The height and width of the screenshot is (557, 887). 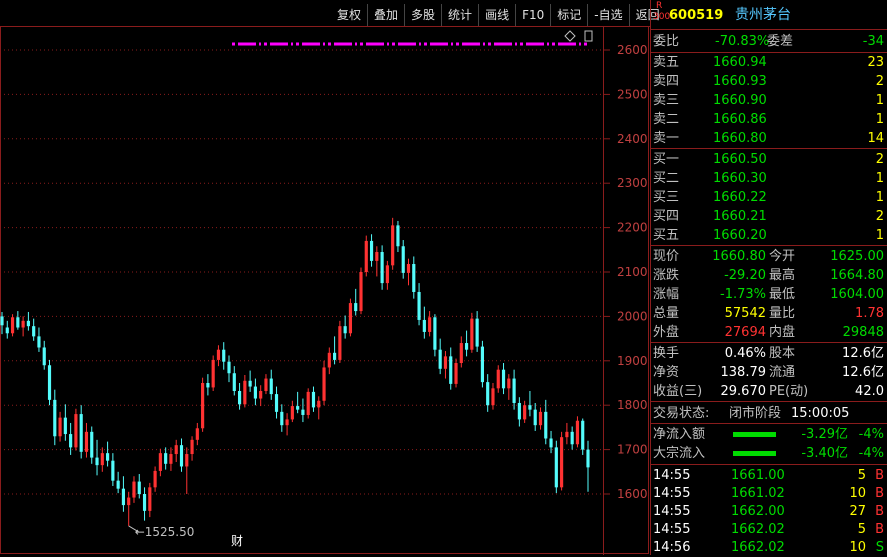 What do you see at coordinates (568, 15) in the screenshot?
I see `toolbar-button-6: 标记` at bounding box center [568, 15].